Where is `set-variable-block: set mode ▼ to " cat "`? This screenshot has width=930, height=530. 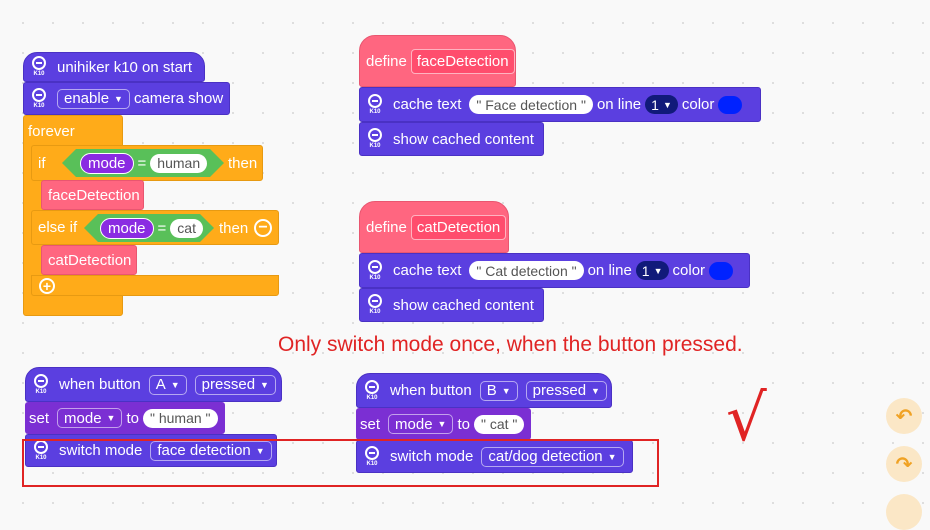
set-variable-block: set mode ▼ to " cat " is located at coordinates (443, 424).